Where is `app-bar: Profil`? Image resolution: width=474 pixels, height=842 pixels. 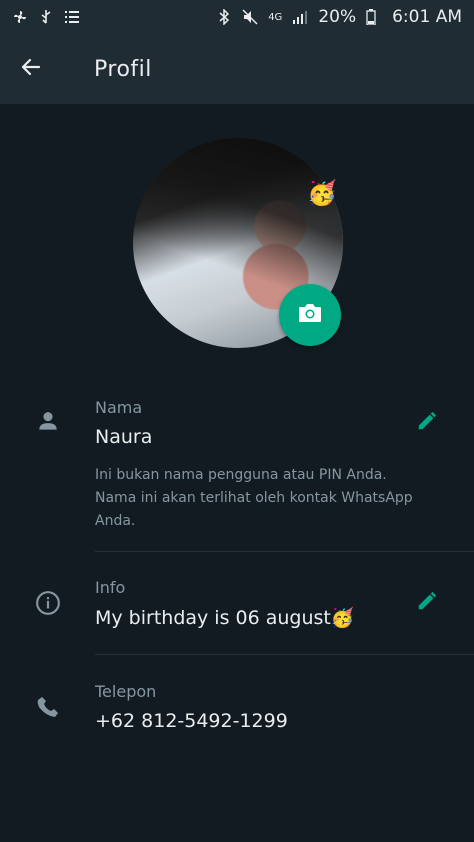 app-bar: Profil is located at coordinates (237, 69).